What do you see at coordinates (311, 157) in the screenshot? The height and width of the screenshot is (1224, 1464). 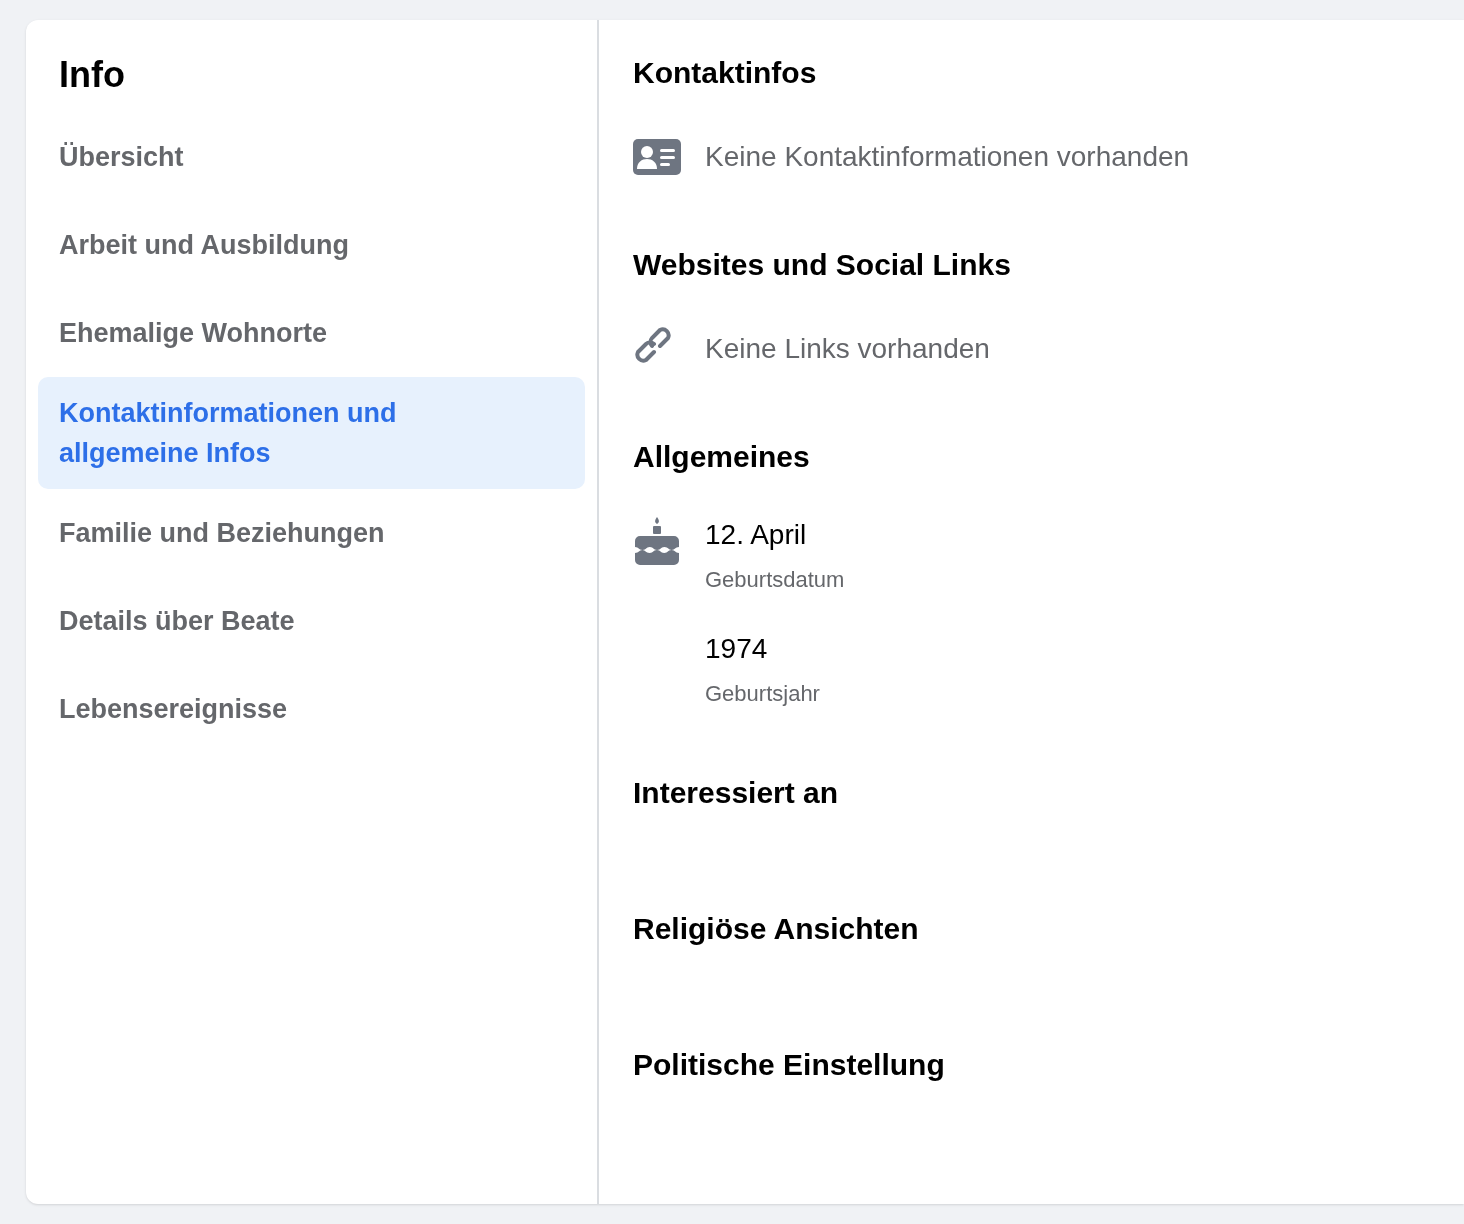 I see `sidebar-item: Übersicht` at bounding box center [311, 157].